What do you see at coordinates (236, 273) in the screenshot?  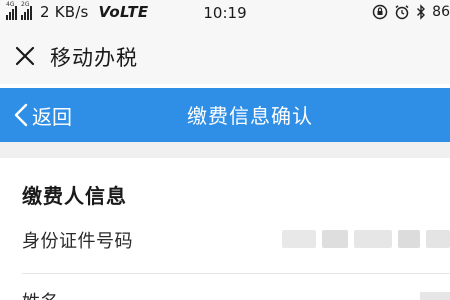 I see `row-divider` at bounding box center [236, 273].